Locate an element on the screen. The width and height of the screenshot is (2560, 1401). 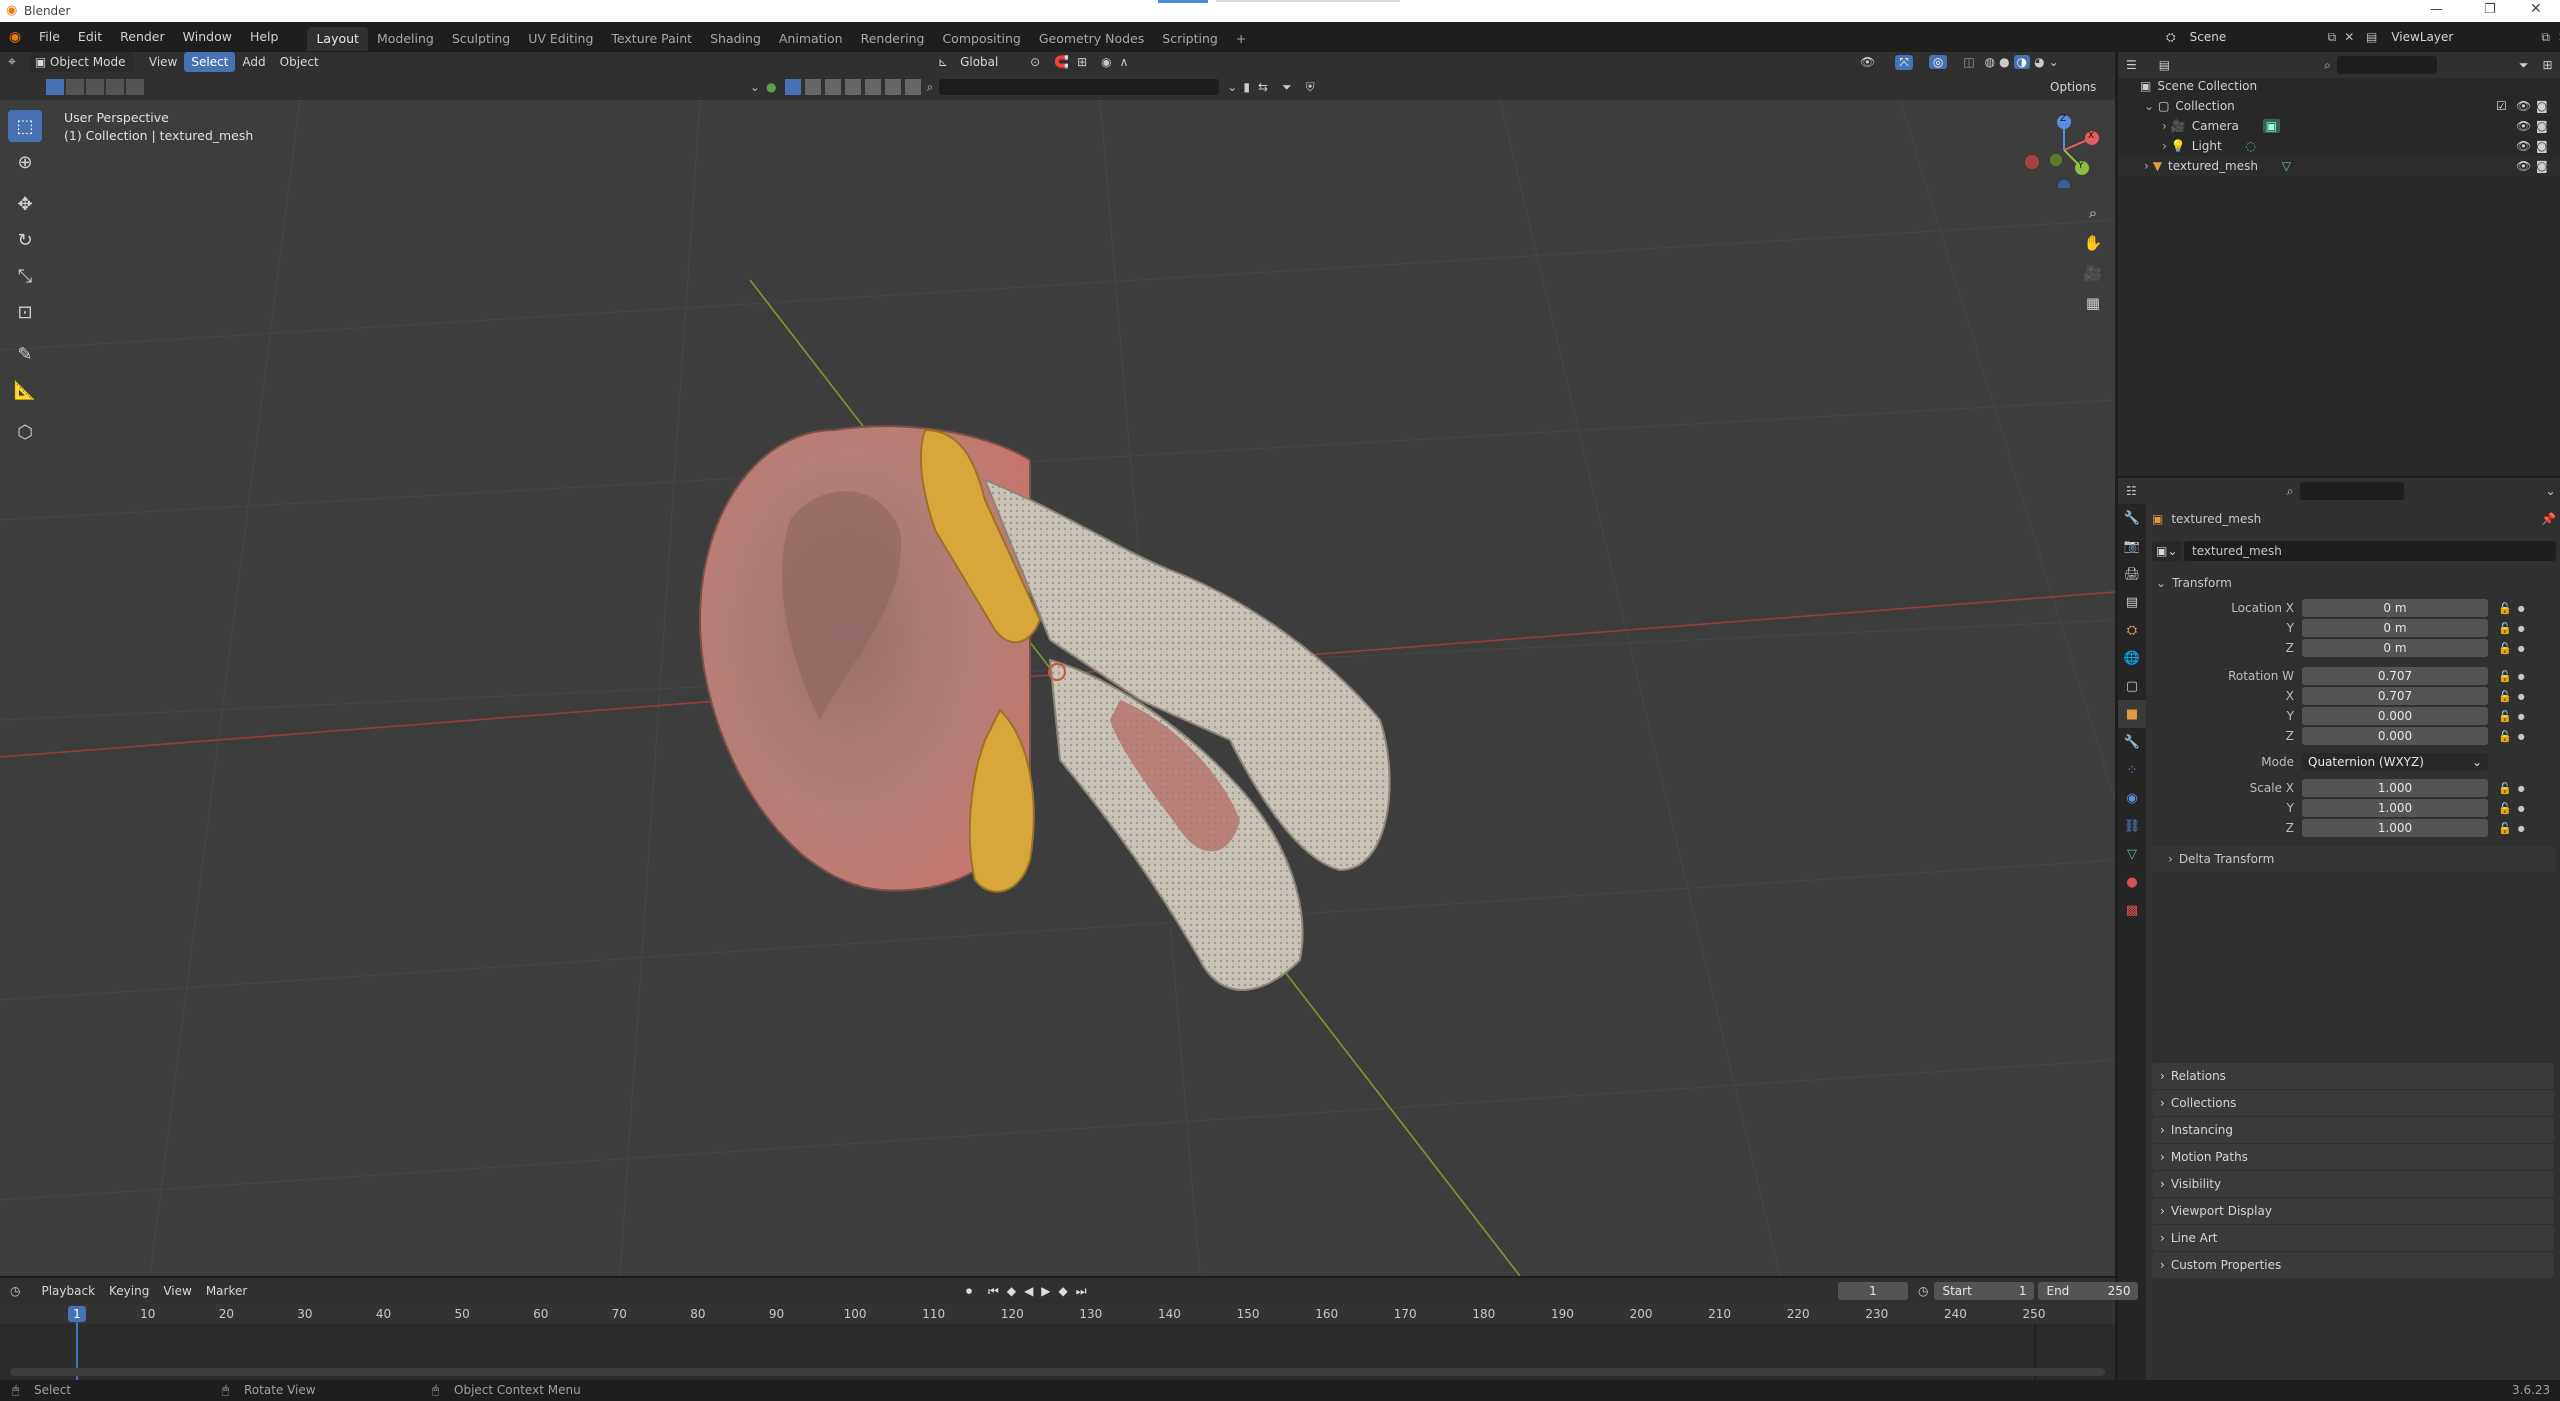
zoom-icon: ⌕ is located at coordinates (2093, 213).